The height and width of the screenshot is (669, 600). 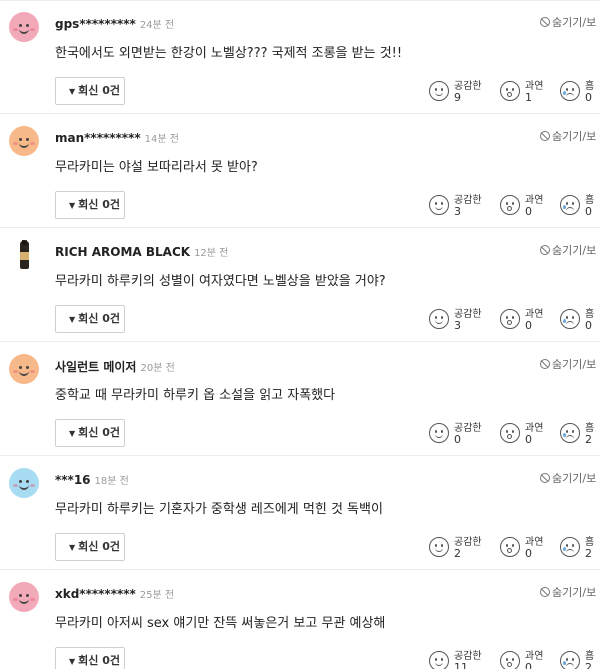 What do you see at coordinates (95, 594) in the screenshot?
I see `author-name: xkd*********` at bounding box center [95, 594].